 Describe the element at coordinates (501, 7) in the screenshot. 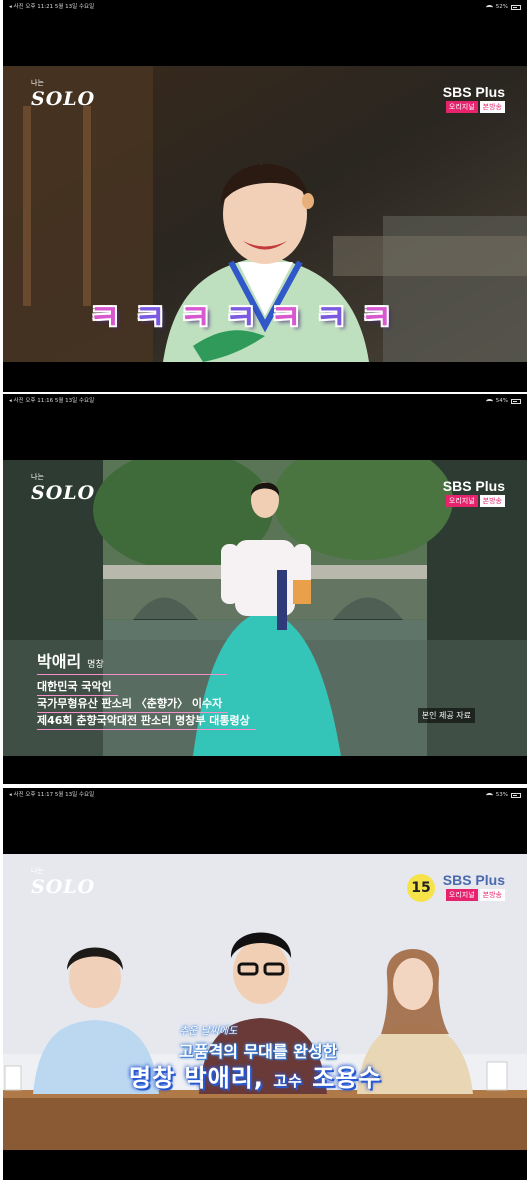

I see `battery-percent: 52%` at that location.